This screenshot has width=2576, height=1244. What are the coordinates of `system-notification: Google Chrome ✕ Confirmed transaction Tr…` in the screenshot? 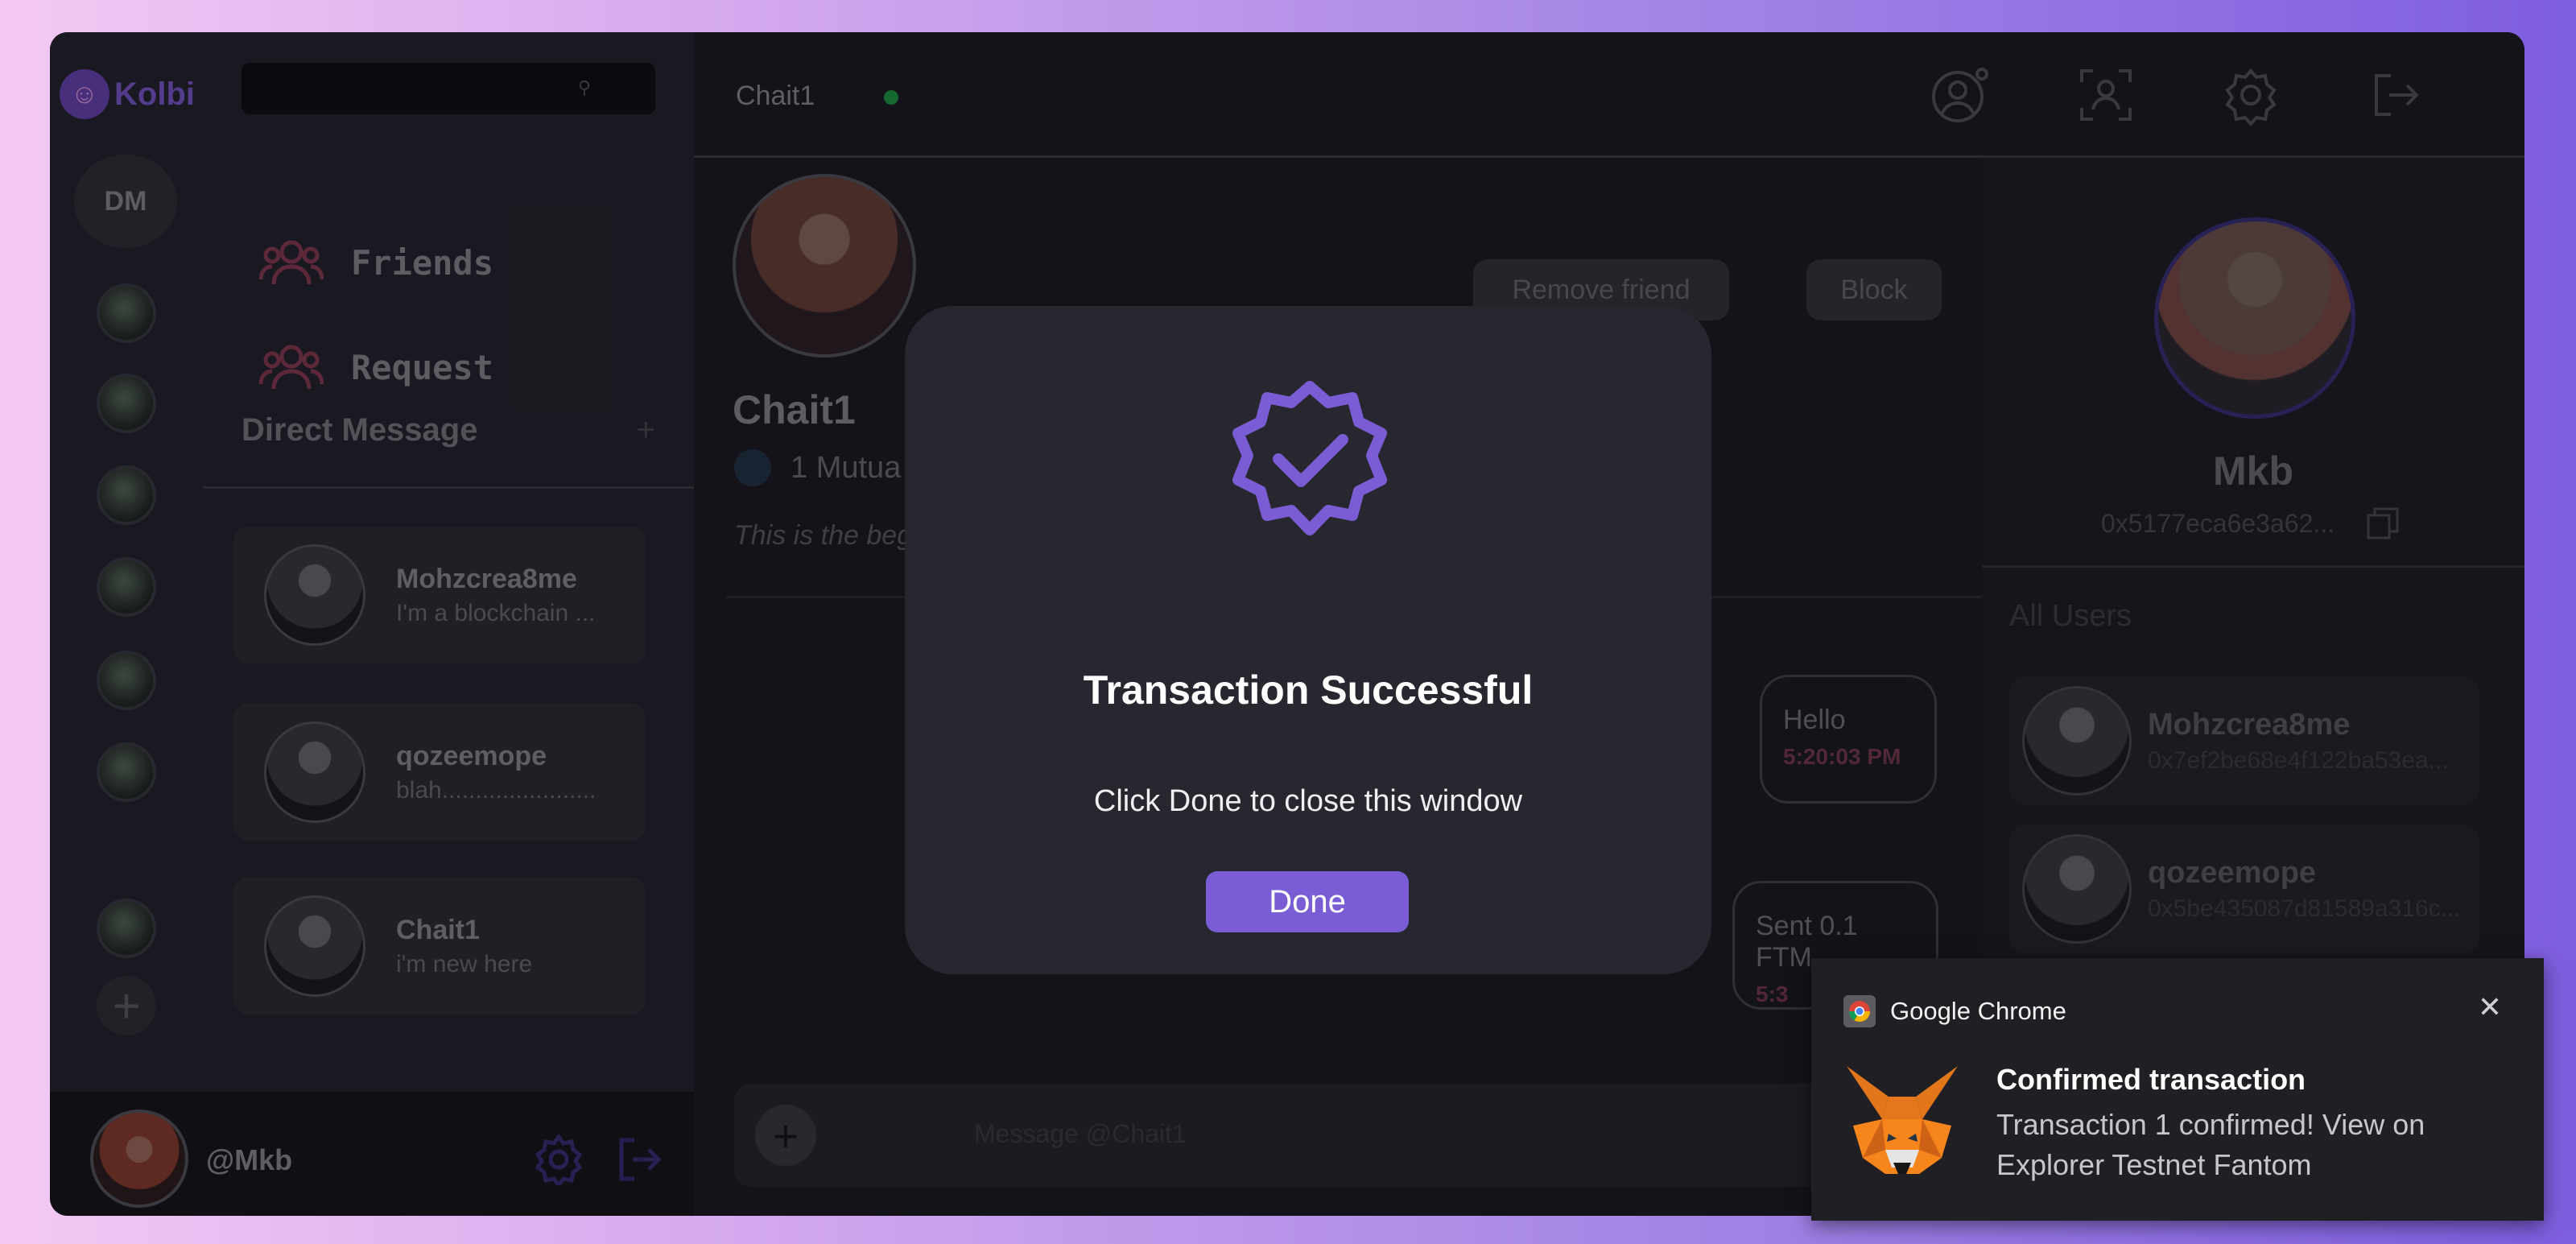 It's located at (2177, 1089).